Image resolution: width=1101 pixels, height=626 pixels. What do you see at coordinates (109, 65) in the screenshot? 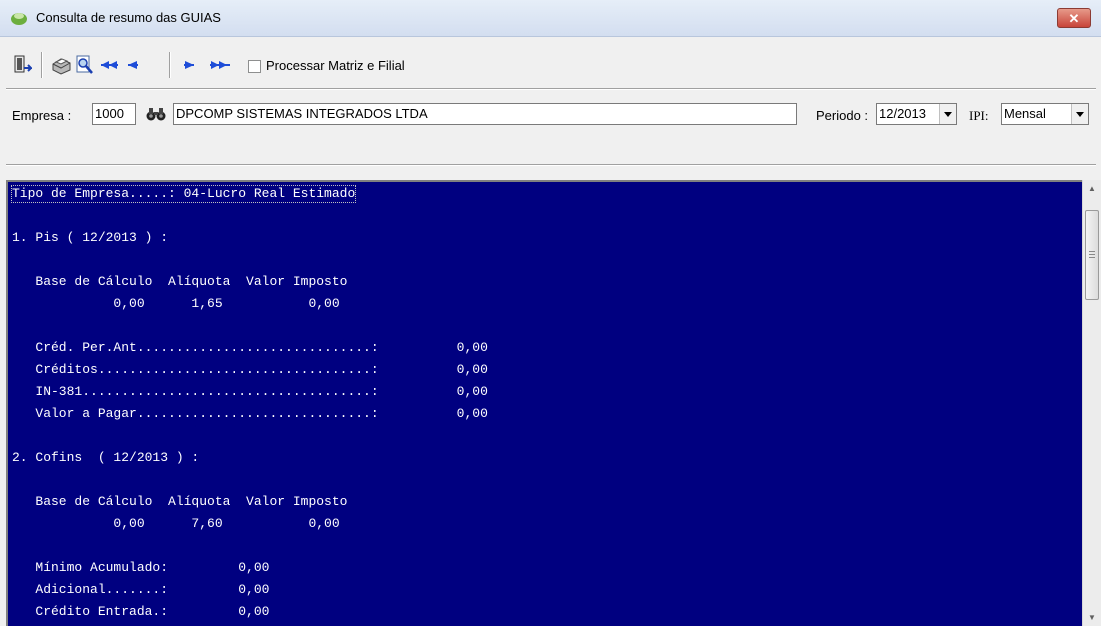
I see `first-record-icon` at bounding box center [109, 65].